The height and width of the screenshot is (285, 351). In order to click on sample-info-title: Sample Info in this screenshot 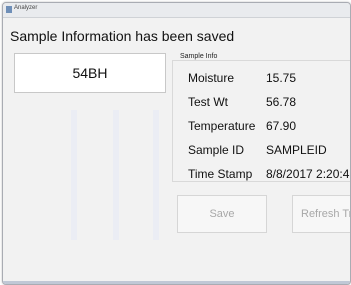, I will do `click(199, 56)`.